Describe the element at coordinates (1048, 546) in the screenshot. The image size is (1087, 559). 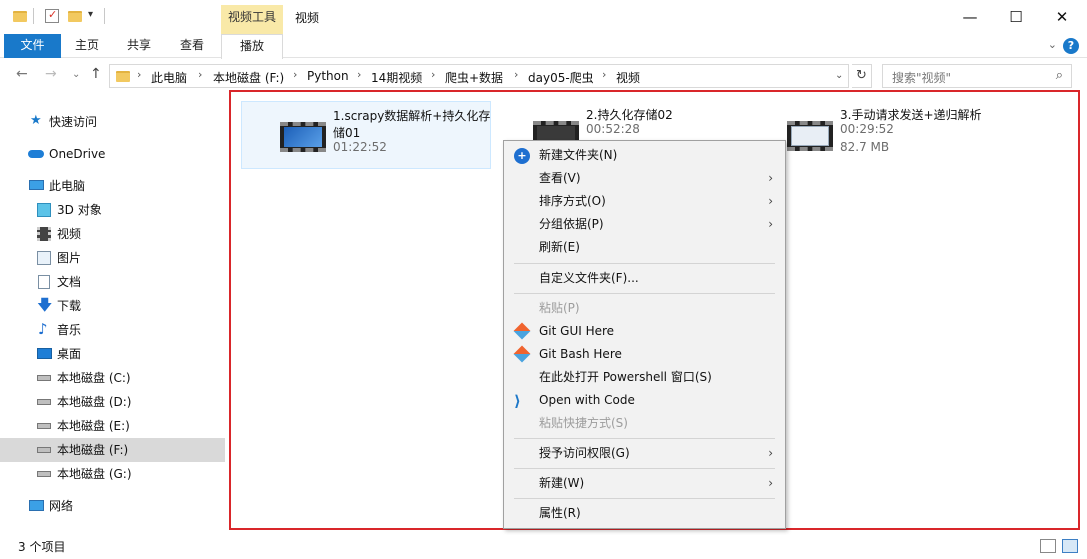
I see `details-view-icon` at that location.